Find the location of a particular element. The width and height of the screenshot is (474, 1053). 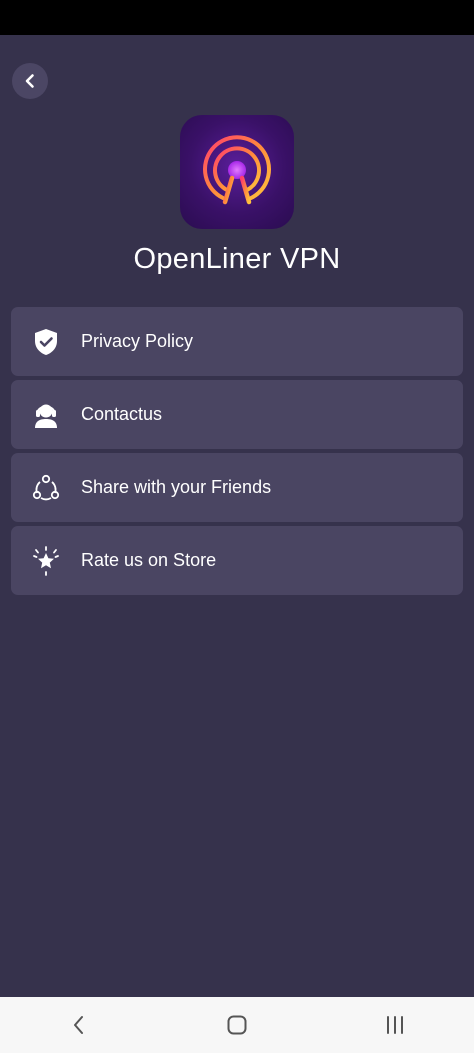

shield-check-icon is located at coordinates (46, 342).